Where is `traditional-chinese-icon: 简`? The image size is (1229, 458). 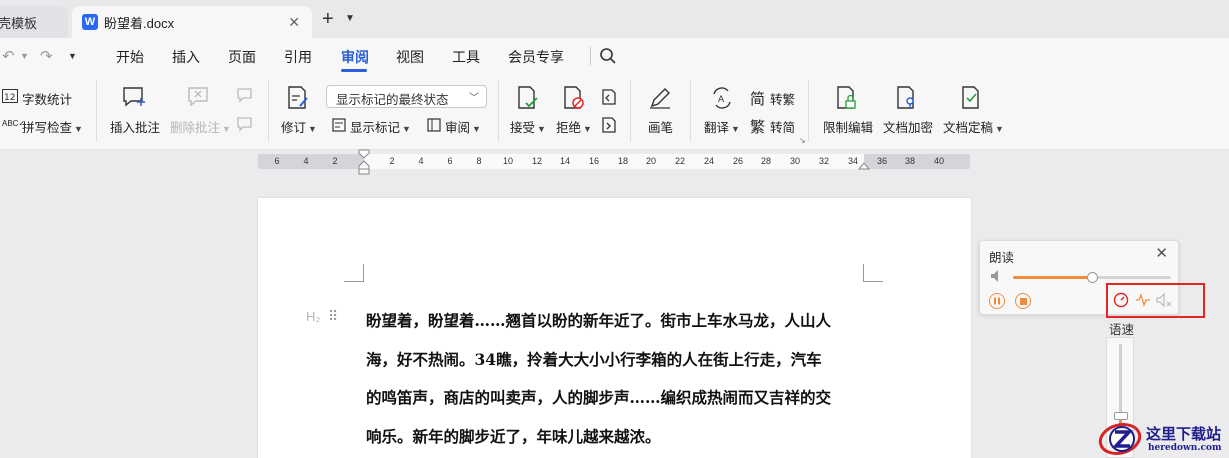
traditional-chinese-icon: 简 is located at coordinates (758, 99).